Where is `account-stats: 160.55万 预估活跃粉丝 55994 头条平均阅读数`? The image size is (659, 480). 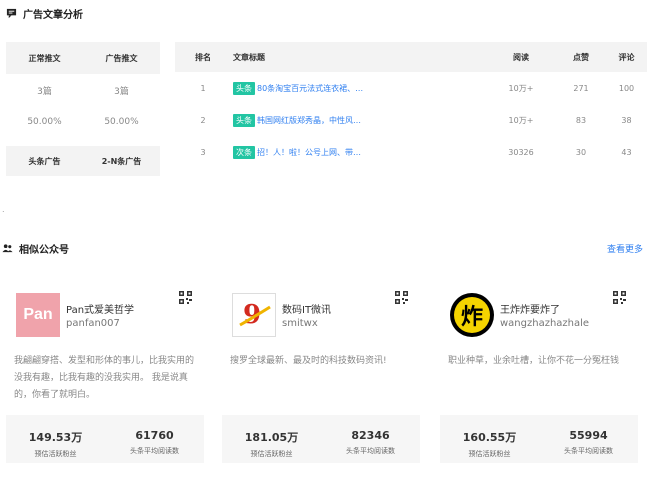
account-stats: 160.55万 预估活跃粉丝 55994 头条平均阅读数 is located at coordinates (539, 439).